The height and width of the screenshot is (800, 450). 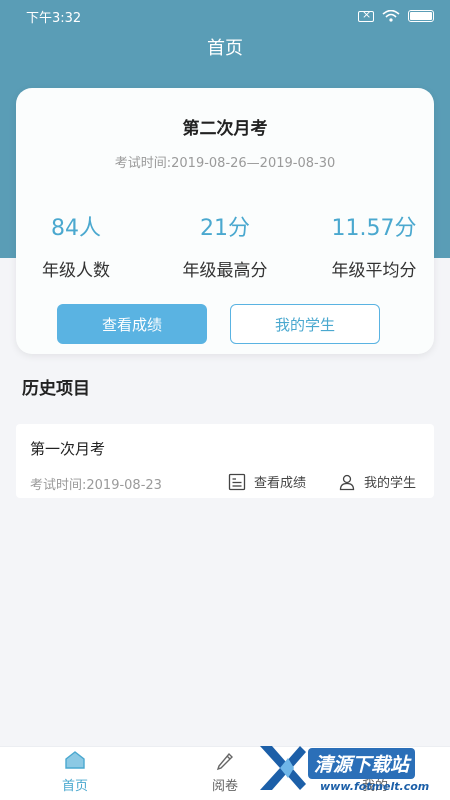 I want to click on home-icon, so click(x=75, y=760).